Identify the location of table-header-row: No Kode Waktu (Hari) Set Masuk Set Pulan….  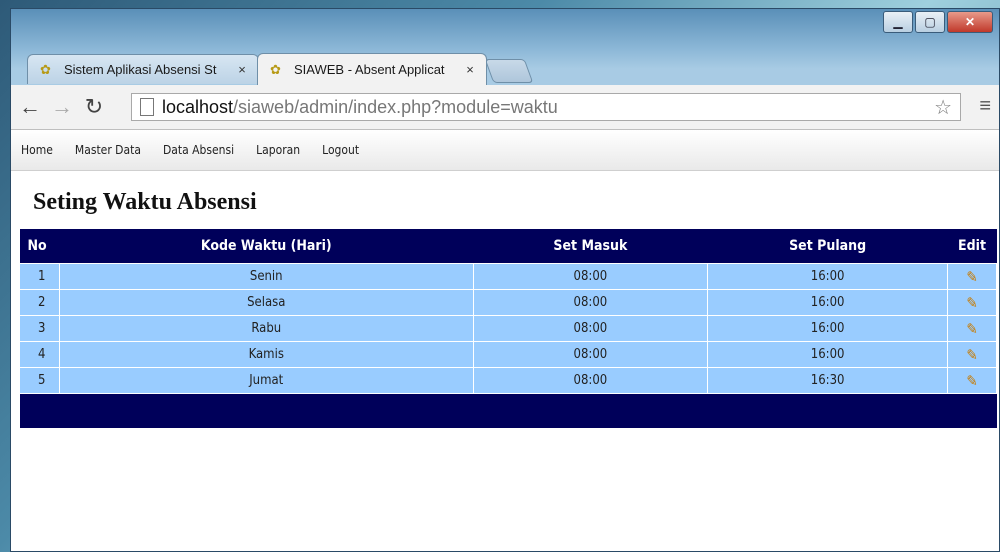
(508, 246).